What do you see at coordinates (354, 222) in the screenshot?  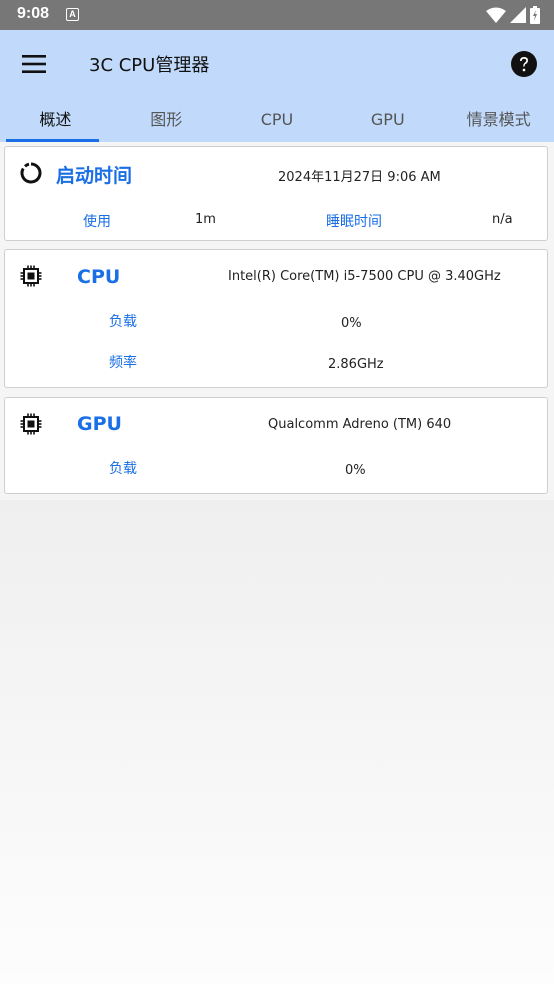 I see `sleep-label: 睡眠时间` at bounding box center [354, 222].